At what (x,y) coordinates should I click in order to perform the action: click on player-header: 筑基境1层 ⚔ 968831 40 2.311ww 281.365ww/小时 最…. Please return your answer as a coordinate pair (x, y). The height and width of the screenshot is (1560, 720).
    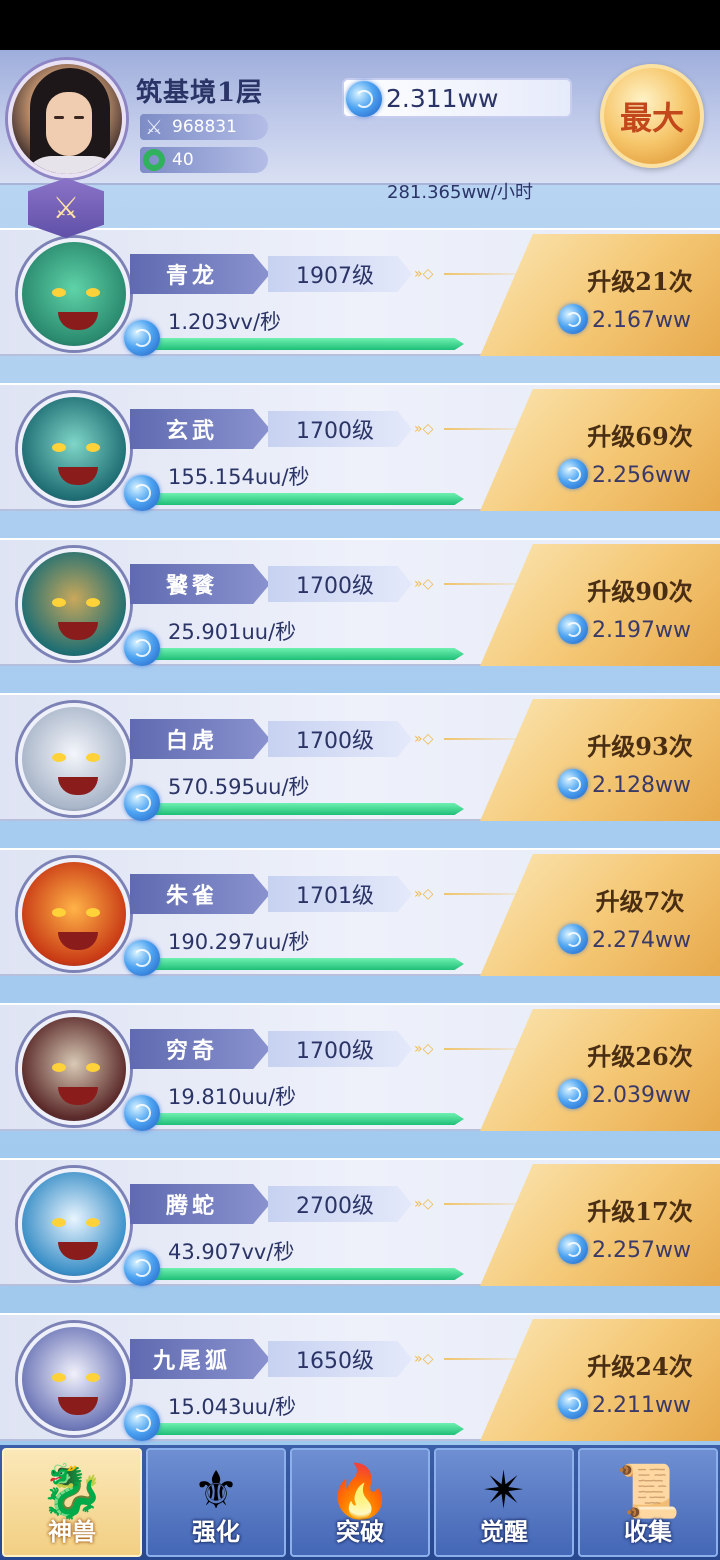
    Looking at the image, I should click on (360, 126).